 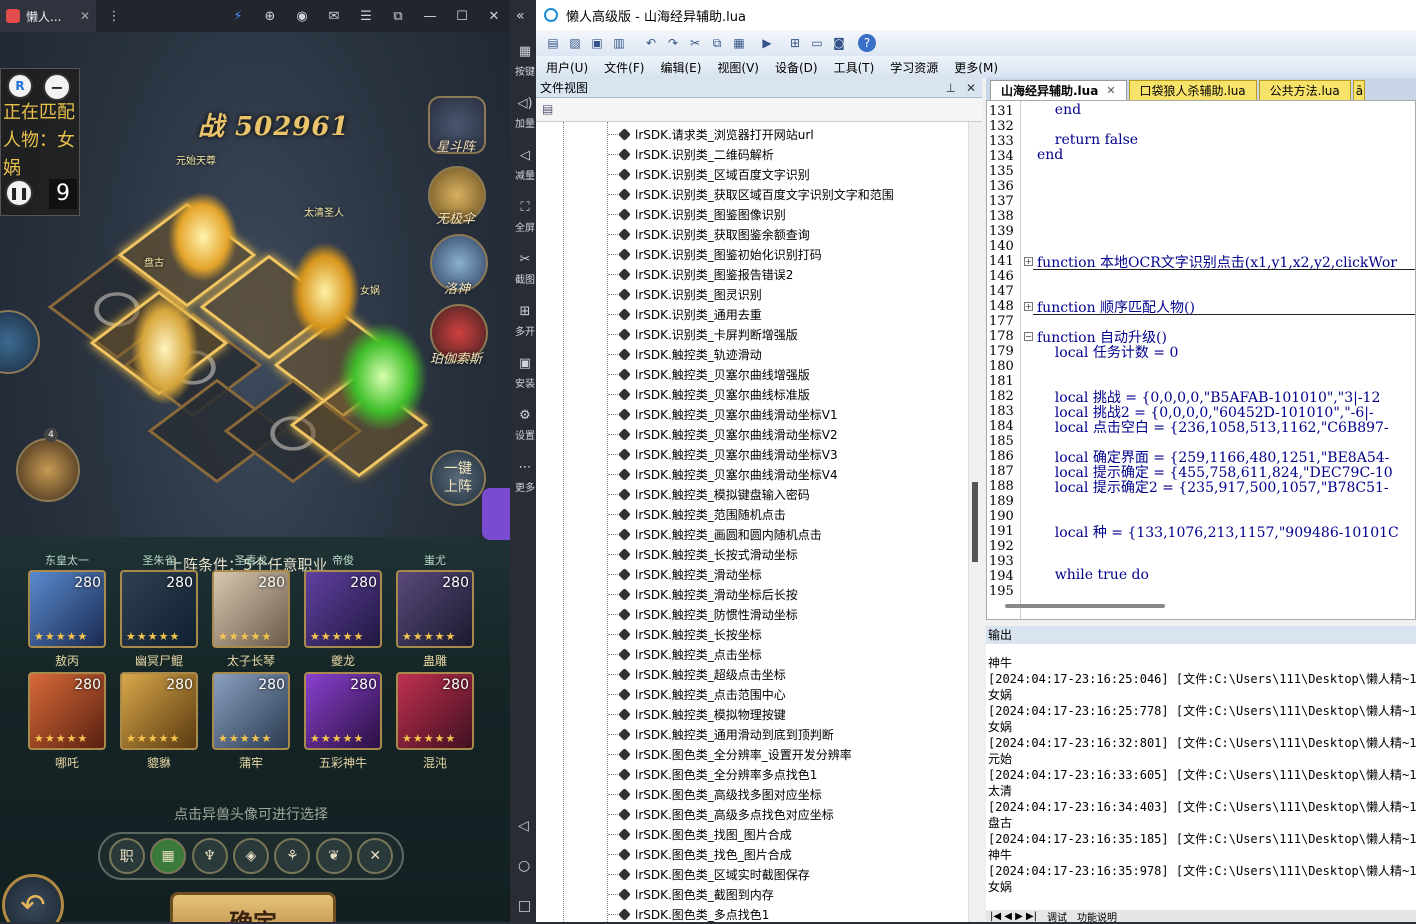 What do you see at coordinates (738, 67) in the screenshot?
I see `menu-view: 视图(V)` at bounding box center [738, 67].